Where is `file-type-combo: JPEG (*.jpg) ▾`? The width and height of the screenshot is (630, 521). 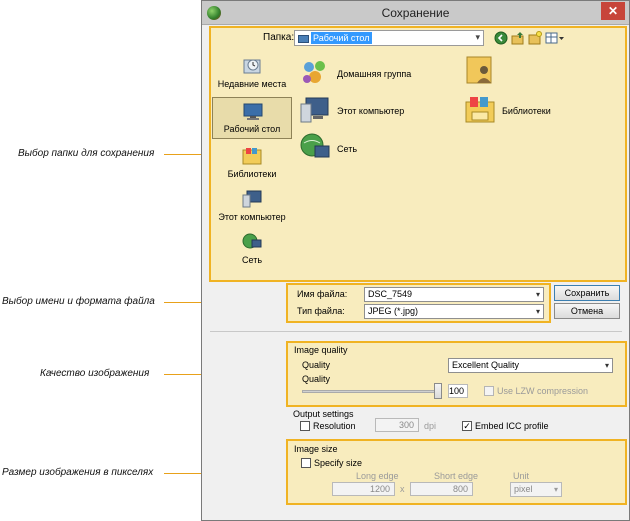
file-type-combo: JPEG (*.jpg) ▾ is located at coordinates (454, 311).